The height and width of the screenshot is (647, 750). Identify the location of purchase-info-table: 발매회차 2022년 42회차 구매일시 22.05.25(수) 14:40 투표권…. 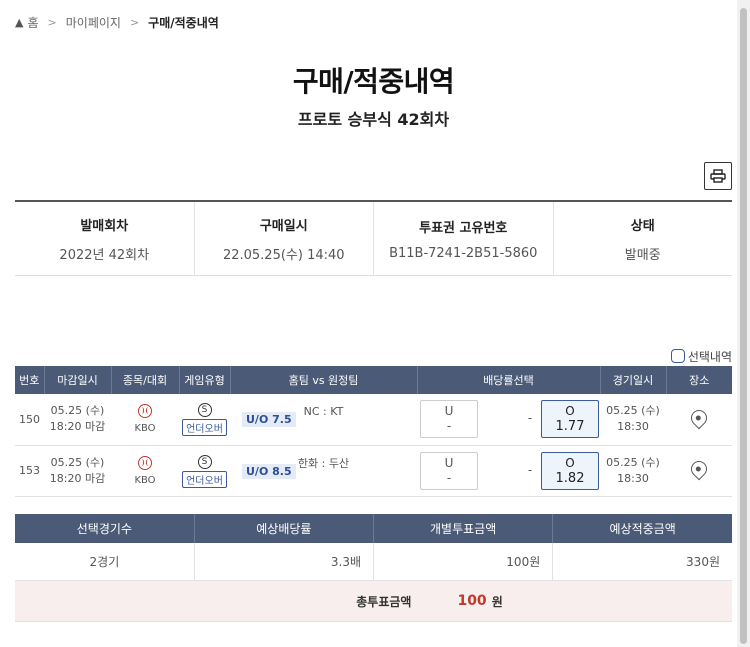
(373, 238).